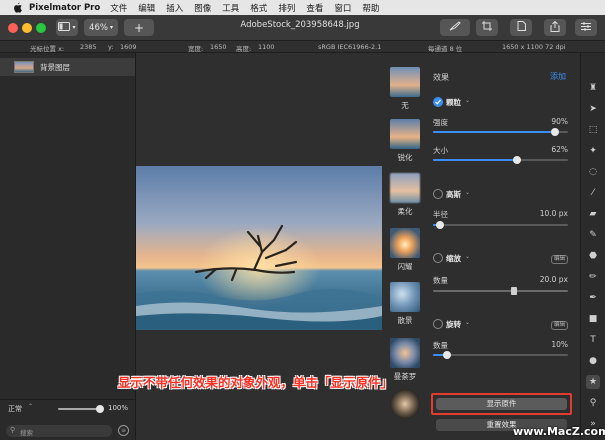  Describe the element at coordinates (17, 8) in the screenshot. I see `apple-icon` at that location.